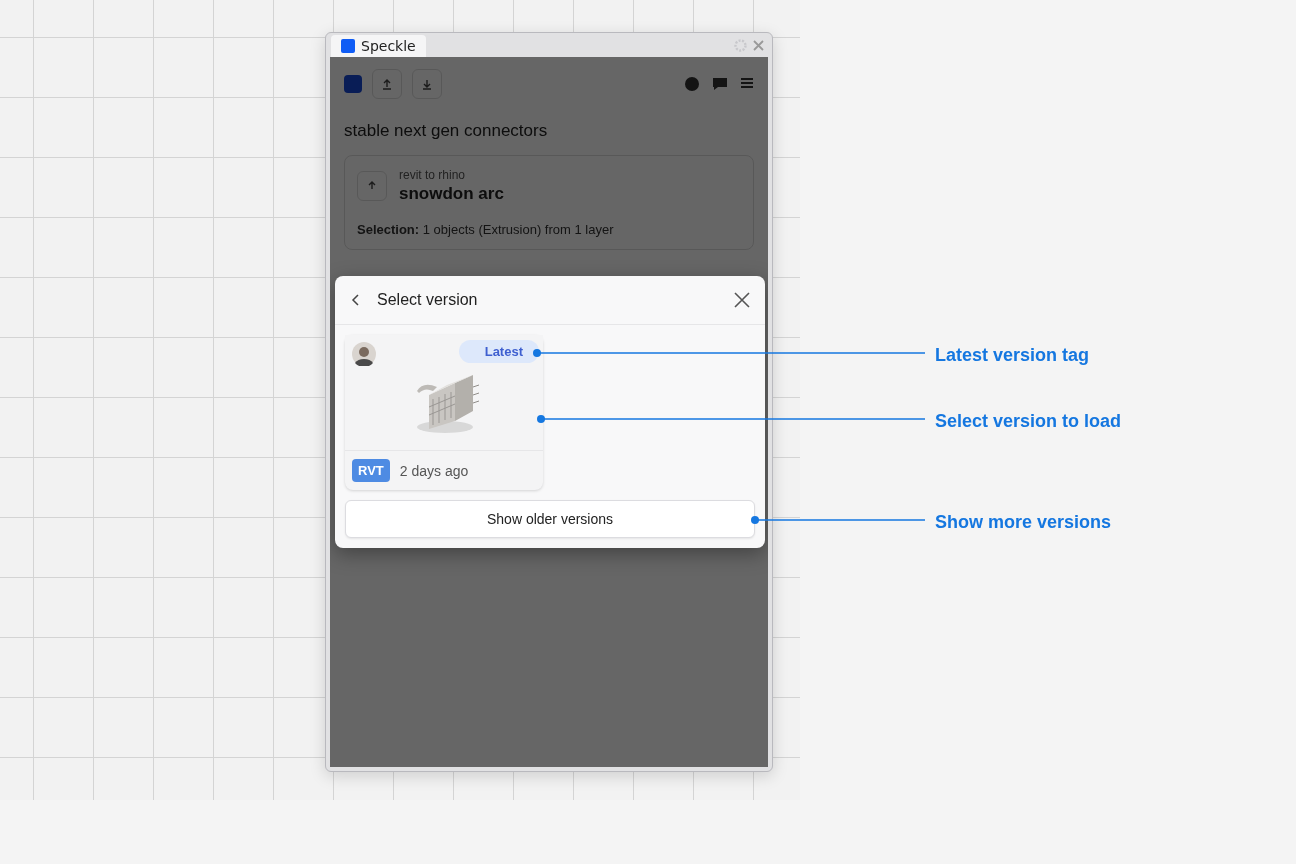 This screenshot has height=864, width=1296. I want to click on menu-icon, so click(747, 83).